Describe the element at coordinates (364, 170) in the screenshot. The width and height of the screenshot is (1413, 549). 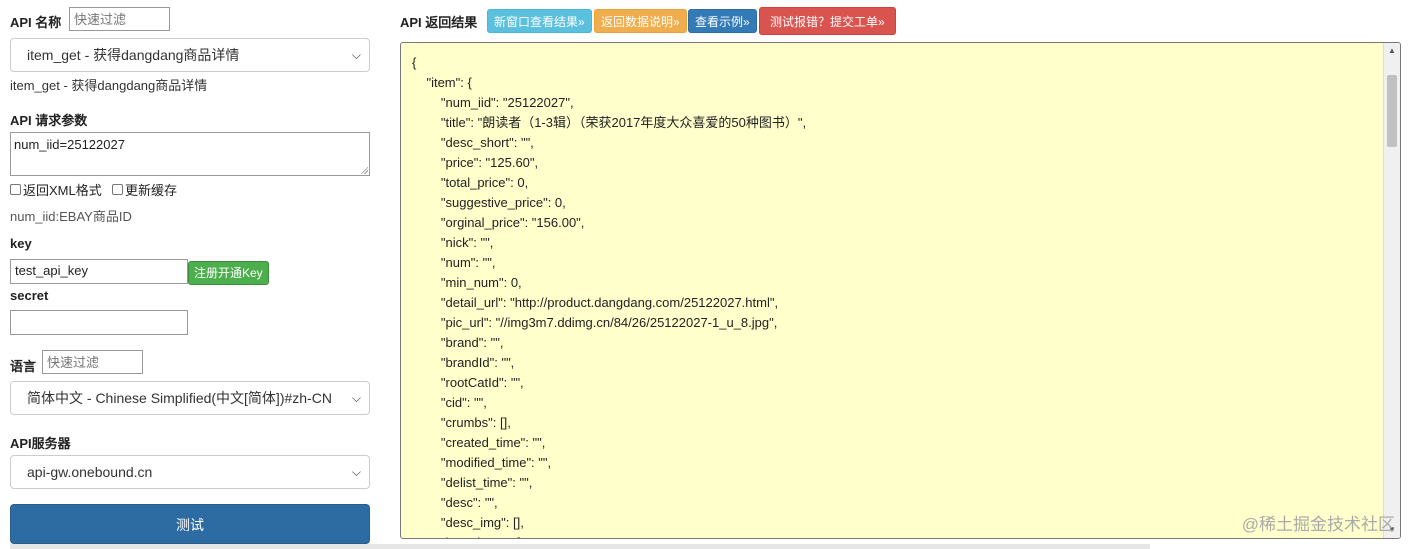
I see `resize-grip-icon` at that location.